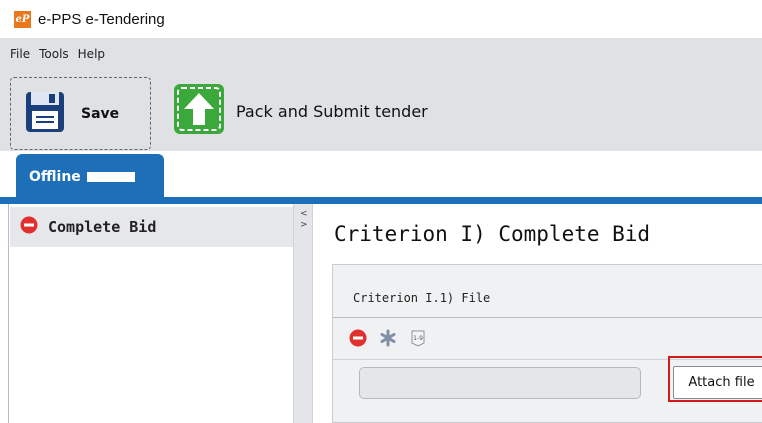 The image size is (762, 423). I want to click on window-title: e-PPS e-Tendering, so click(101, 19).